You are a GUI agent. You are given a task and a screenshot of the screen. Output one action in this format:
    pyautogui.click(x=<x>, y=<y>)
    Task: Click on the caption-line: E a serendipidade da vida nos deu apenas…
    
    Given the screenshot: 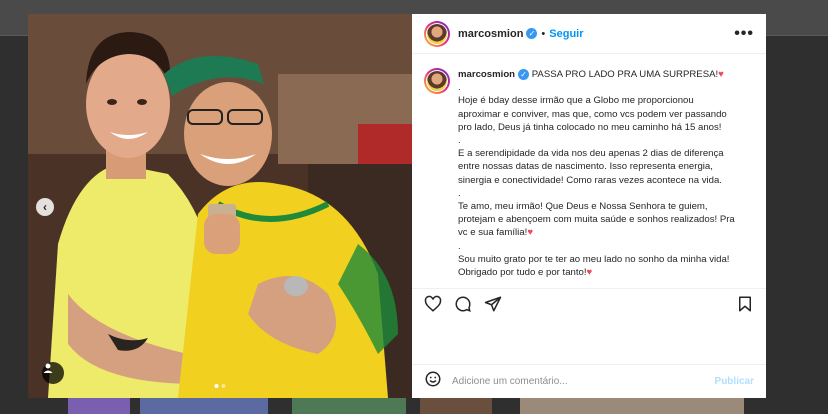 What is the action you would take?
    pyautogui.click(x=596, y=153)
    